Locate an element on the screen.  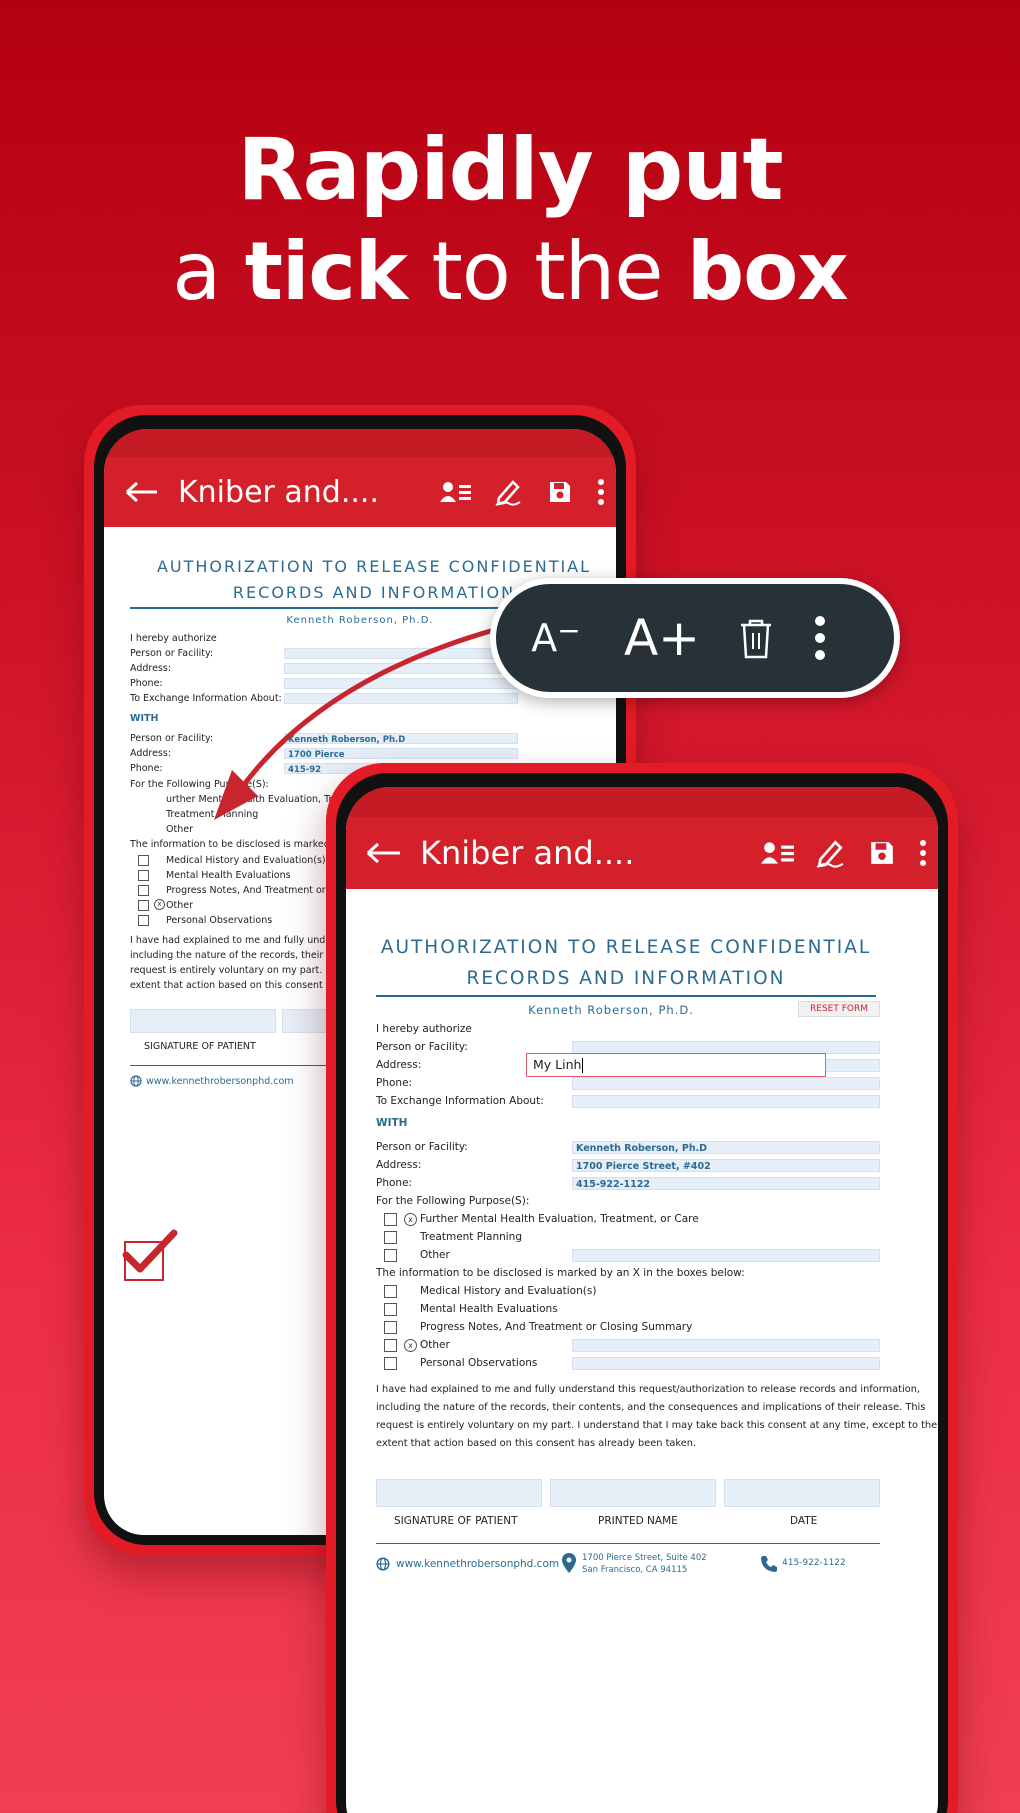
footer-phone: 415-922-1122 is located at coordinates (814, 1563).